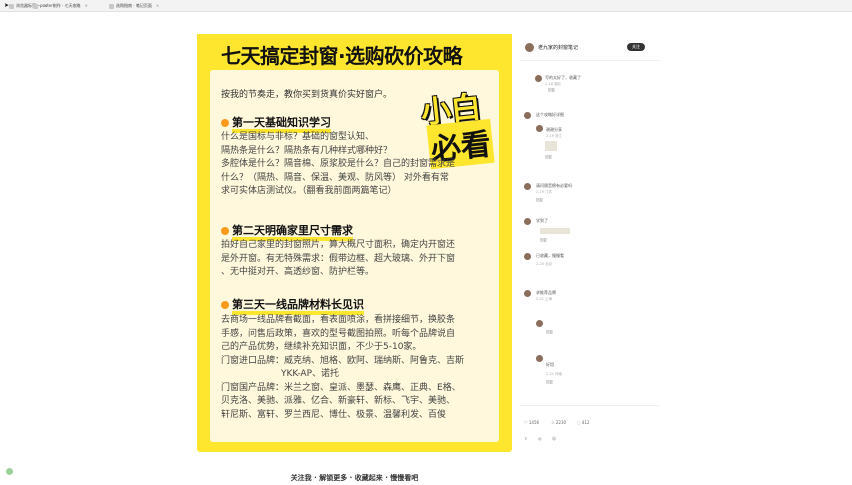 The height and width of the screenshot is (485, 852). What do you see at coordinates (636, 47) in the screenshot?
I see `follow-button: 关注` at bounding box center [636, 47].